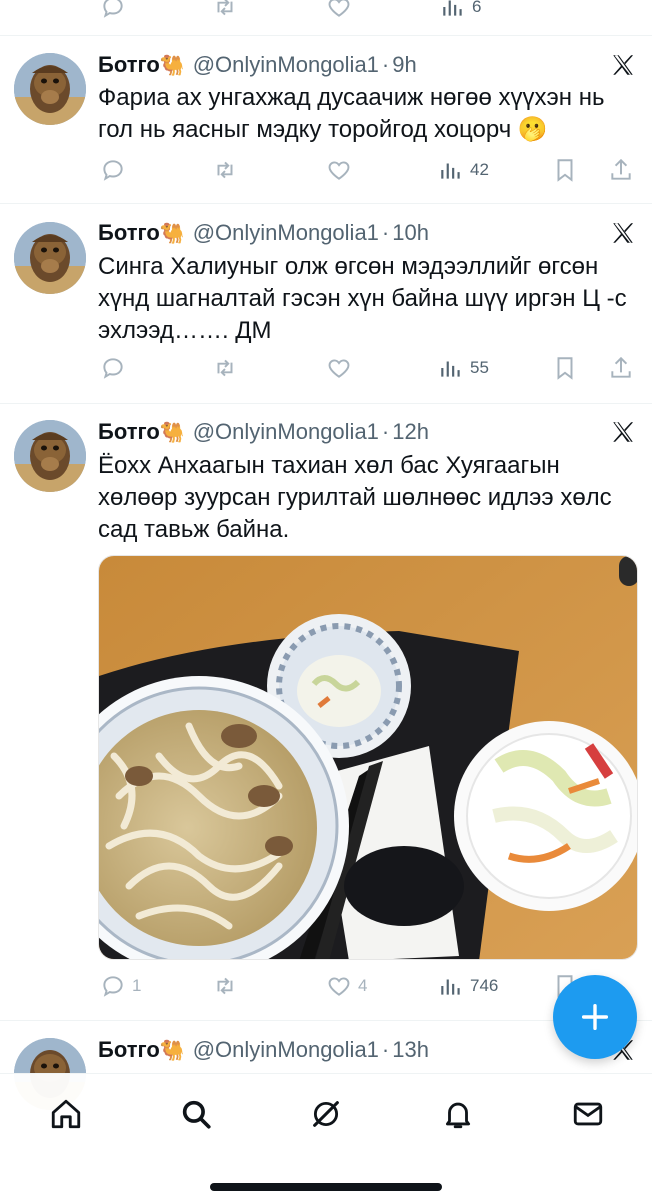 The image size is (652, 1200). Describe the element at coordinates (410, 431) in the screenshot. I see `post-time: 12h` at that location.